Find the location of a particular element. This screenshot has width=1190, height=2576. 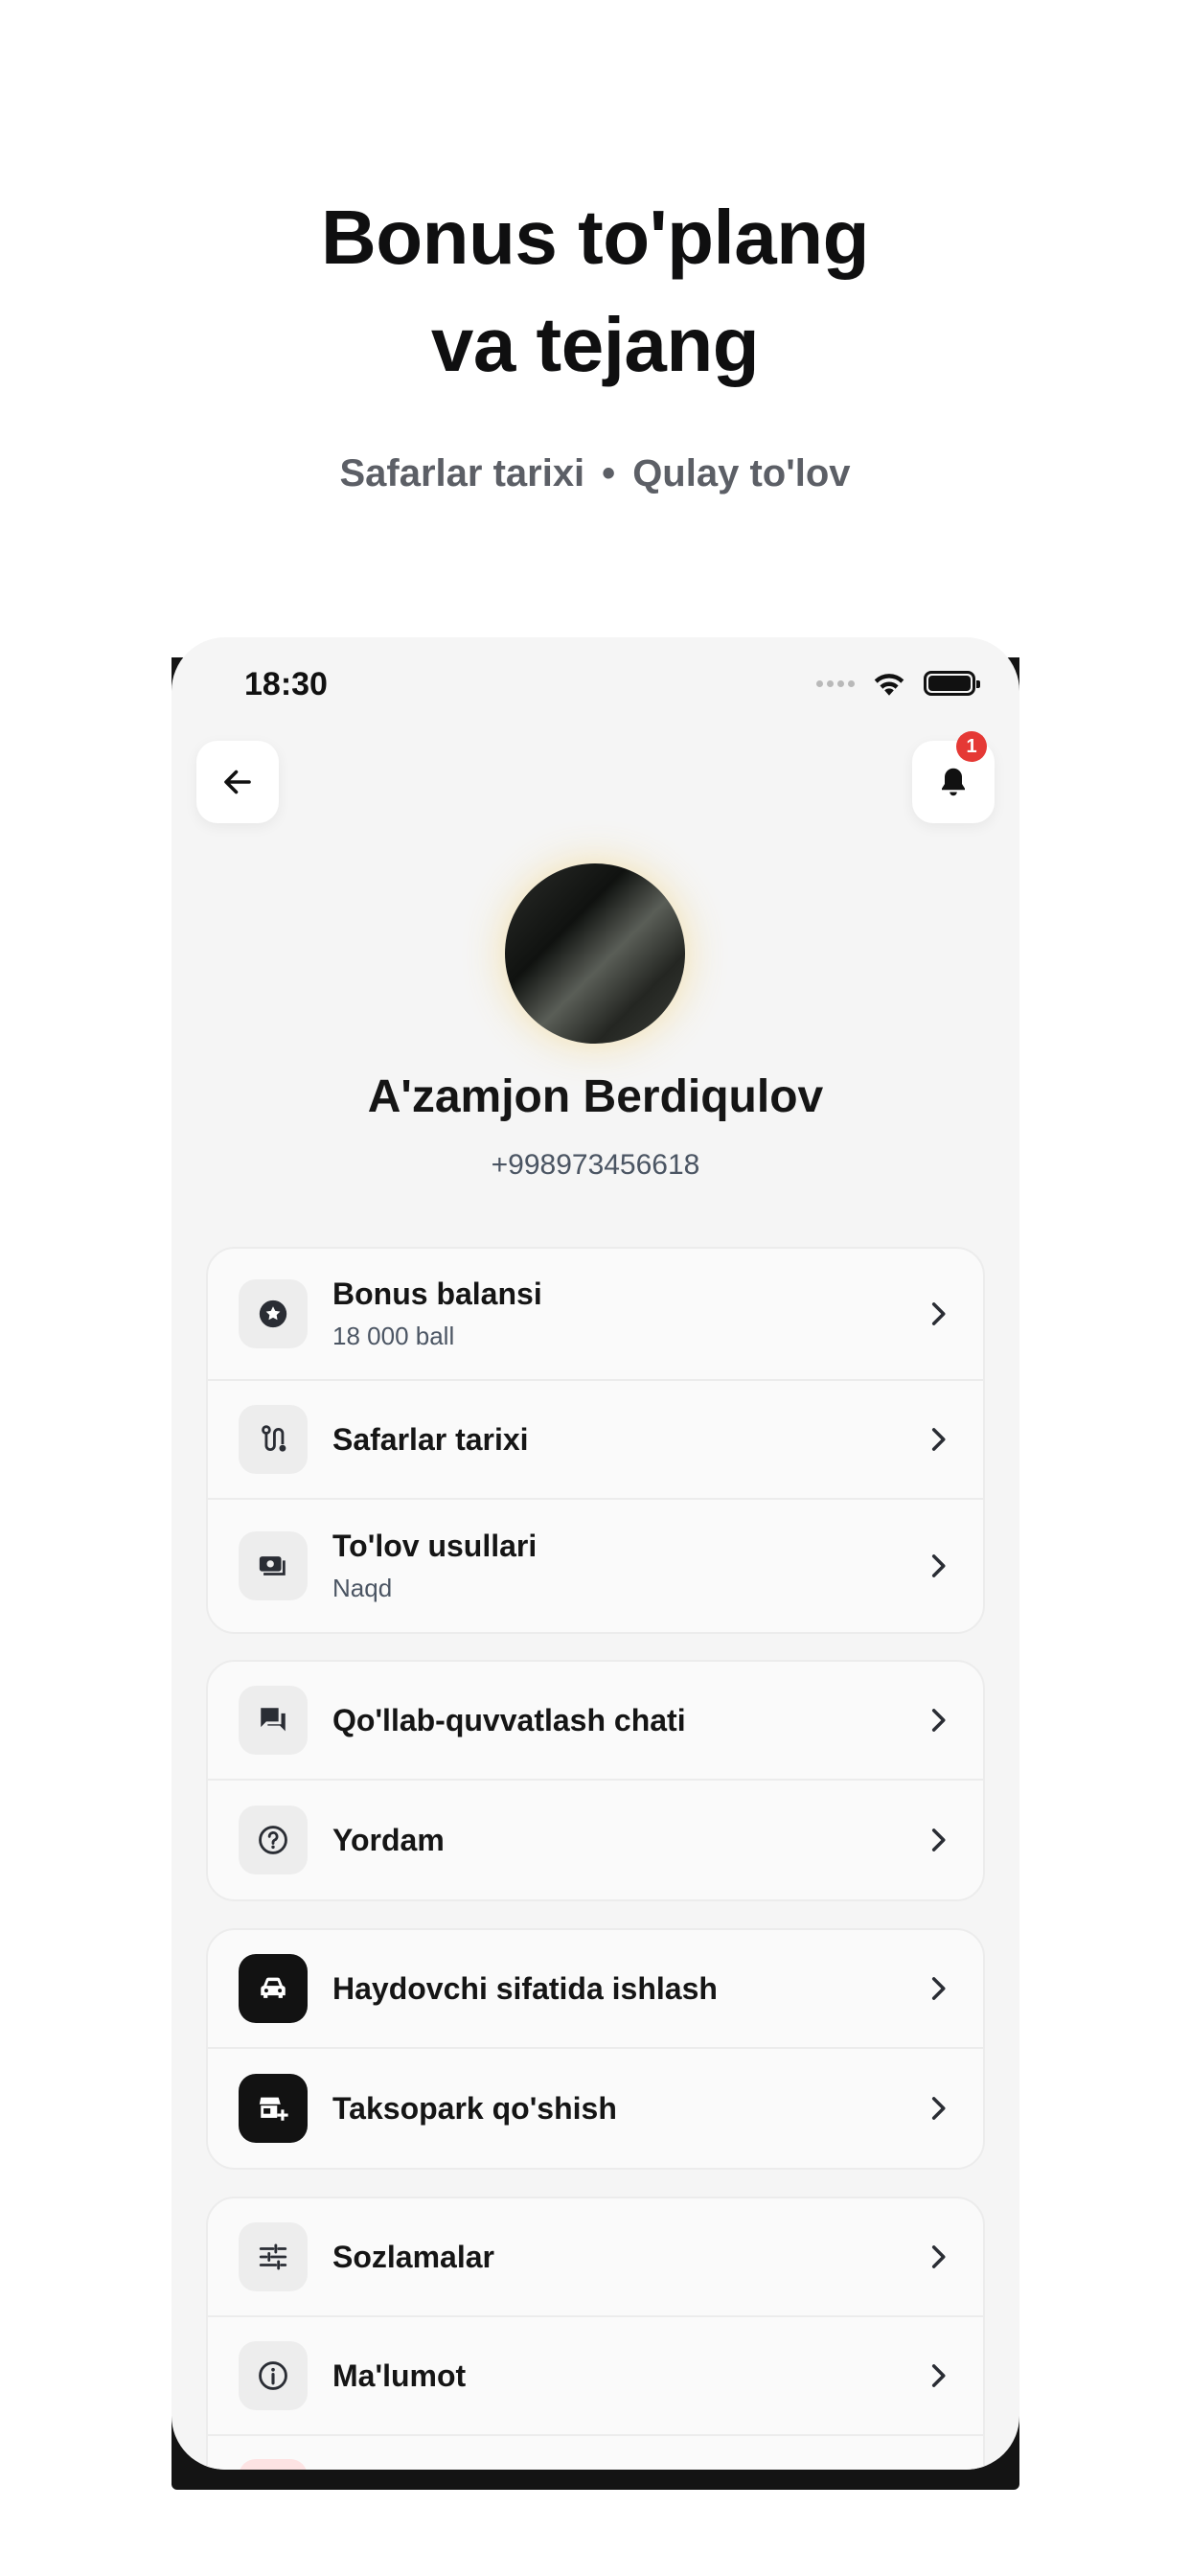

user-phone: +998973456618 is located at coordinates (595, 1165).